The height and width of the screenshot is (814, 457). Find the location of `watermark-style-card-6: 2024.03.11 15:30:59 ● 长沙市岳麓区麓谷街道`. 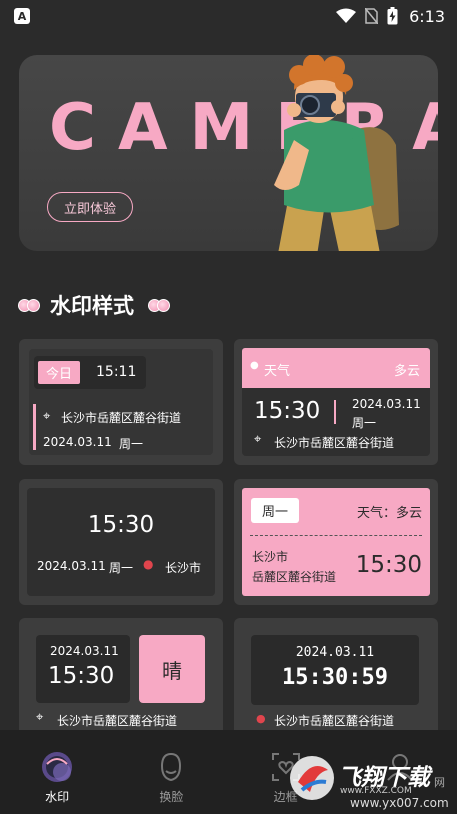

watermark-style-card-6: 2024.03.11 15:30:59 ● 长沙市岳麓区麓谷街道 is located at coordinates (336, 674).